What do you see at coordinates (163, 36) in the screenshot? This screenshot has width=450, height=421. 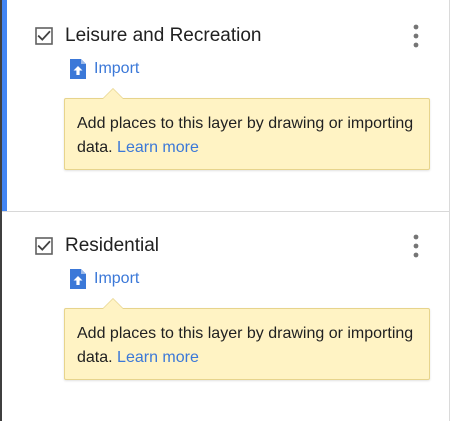 I see `layer-title: Leisure and Recreation` at bounding box center [163, 36].